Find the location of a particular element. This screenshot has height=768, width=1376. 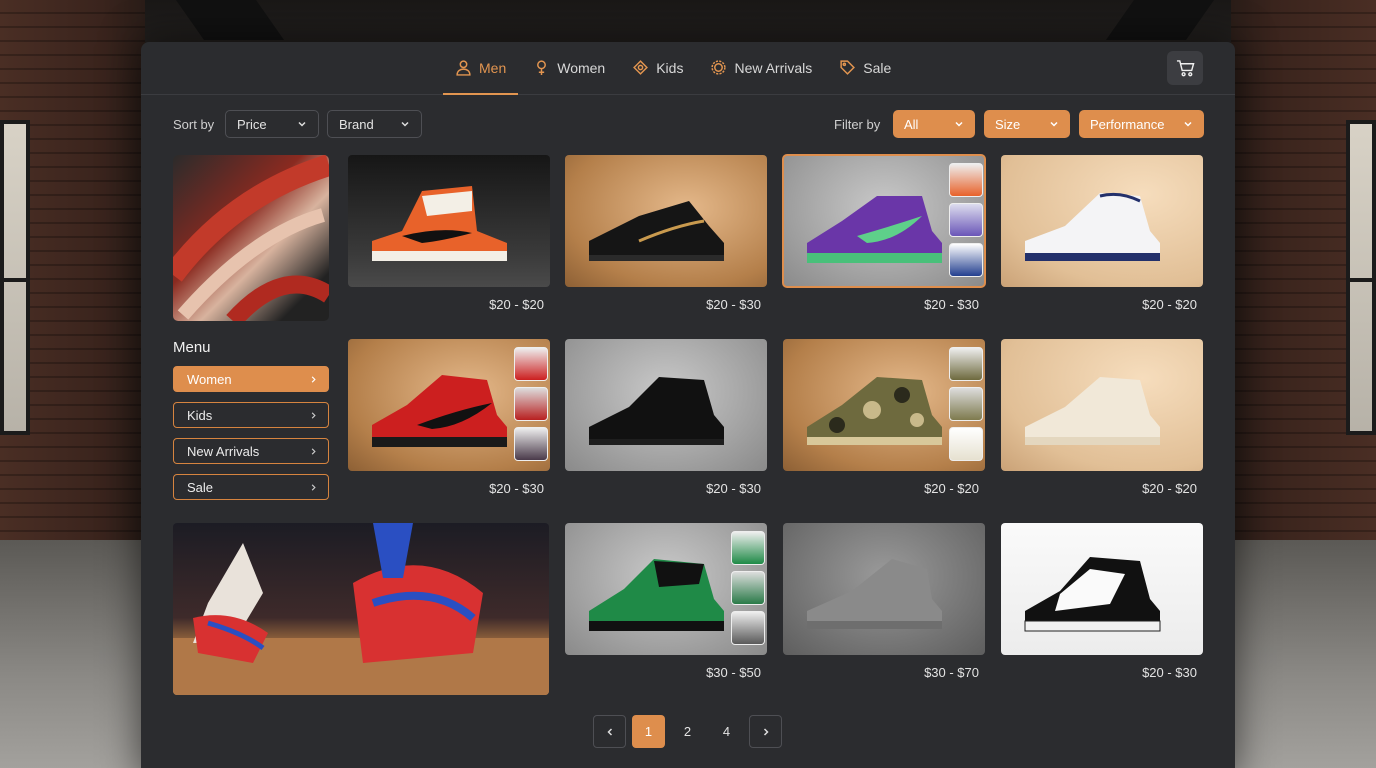

dropdown-label: Price is located at coordinates (252, 124).